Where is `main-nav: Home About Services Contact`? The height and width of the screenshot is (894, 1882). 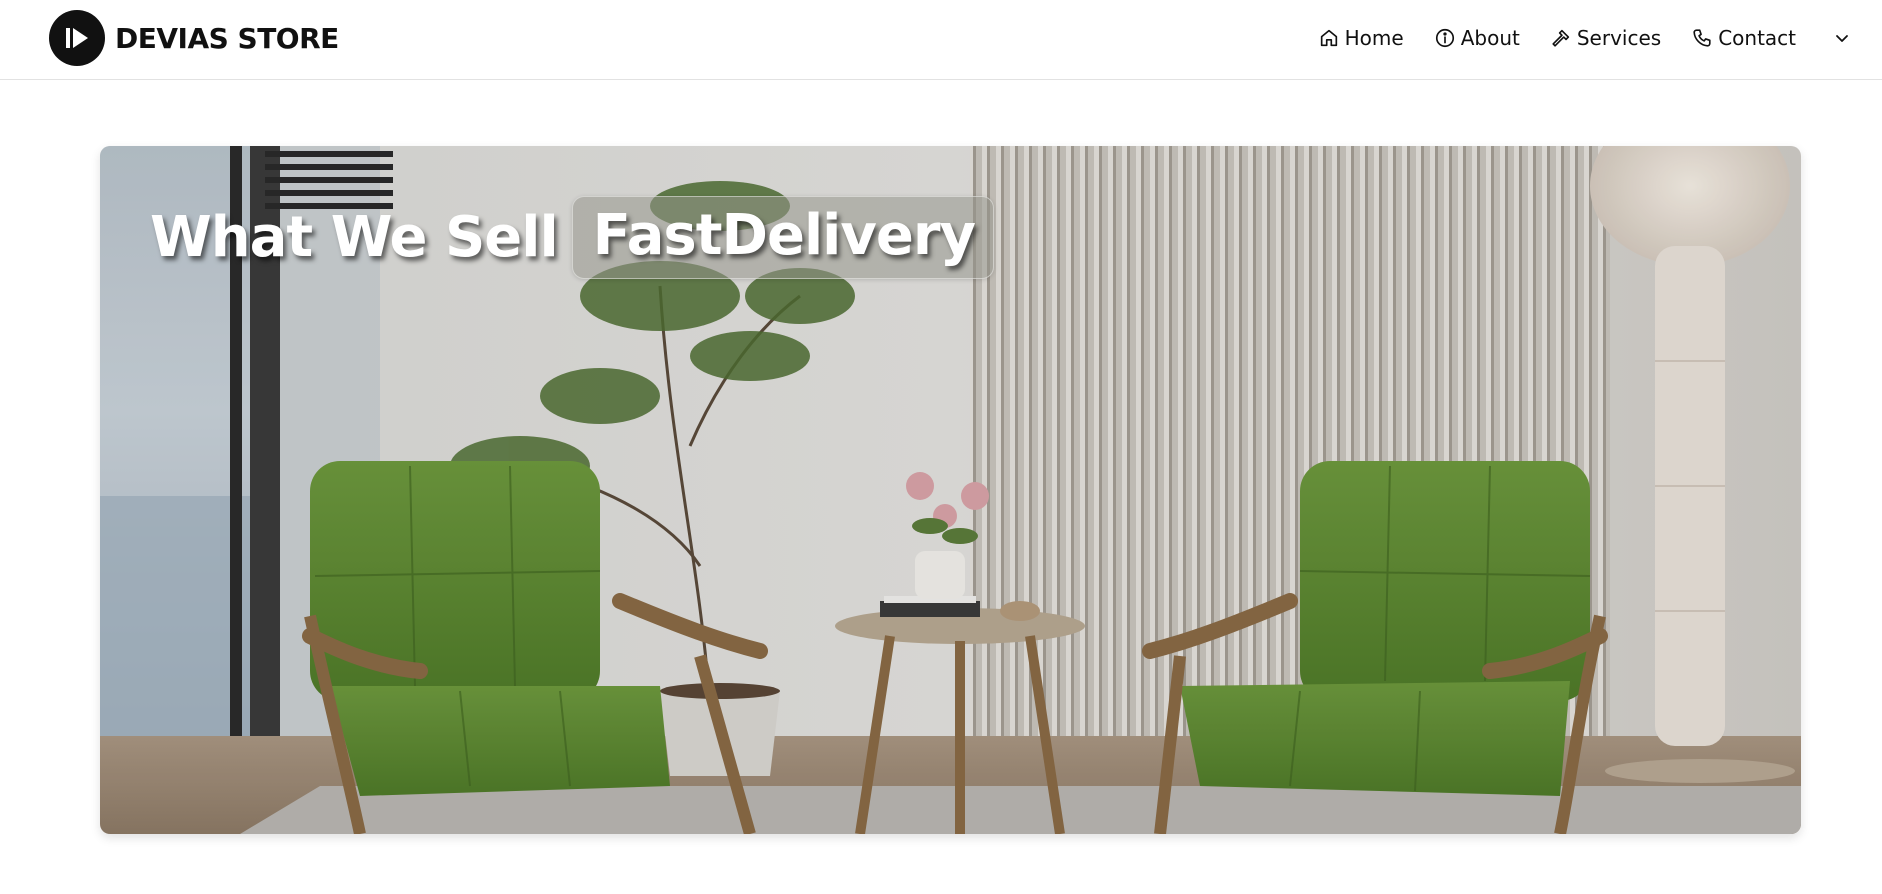
main-nav: Home About Services Contact is located at coordinates (1585, 38).